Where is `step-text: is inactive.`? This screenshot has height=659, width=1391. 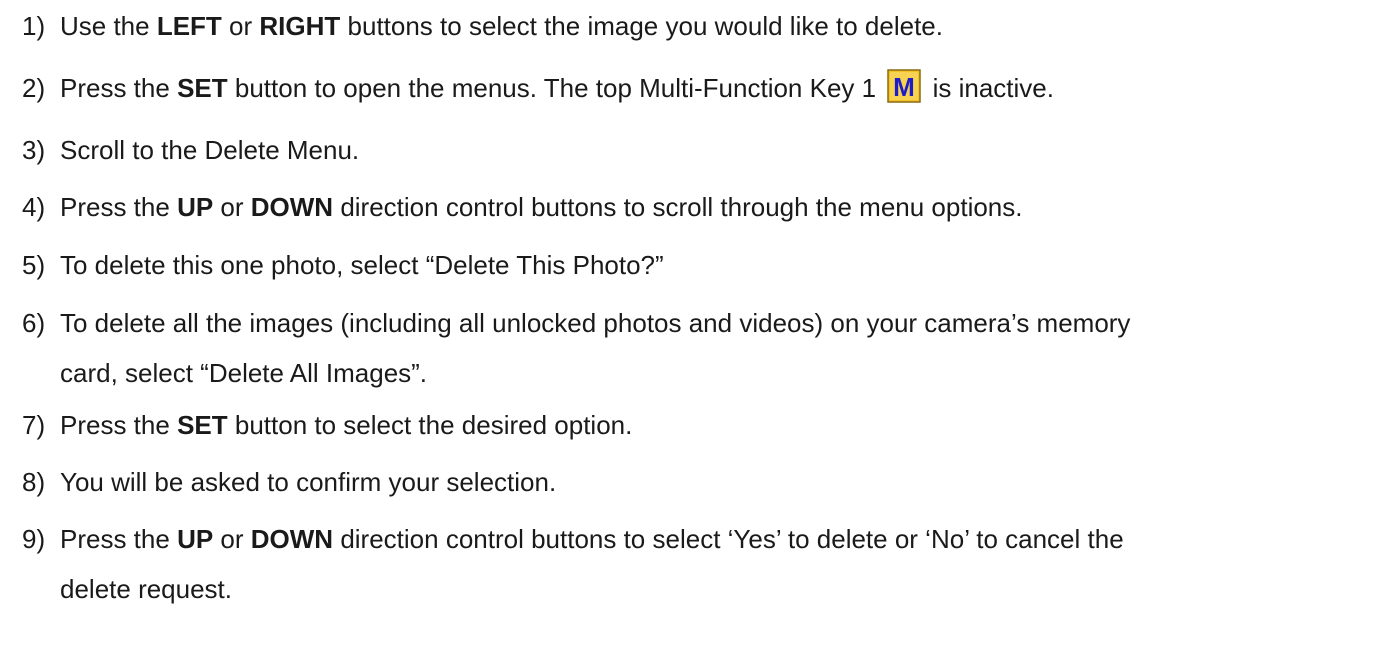 step-text: is inactive. is located at coordinates (993, 88).